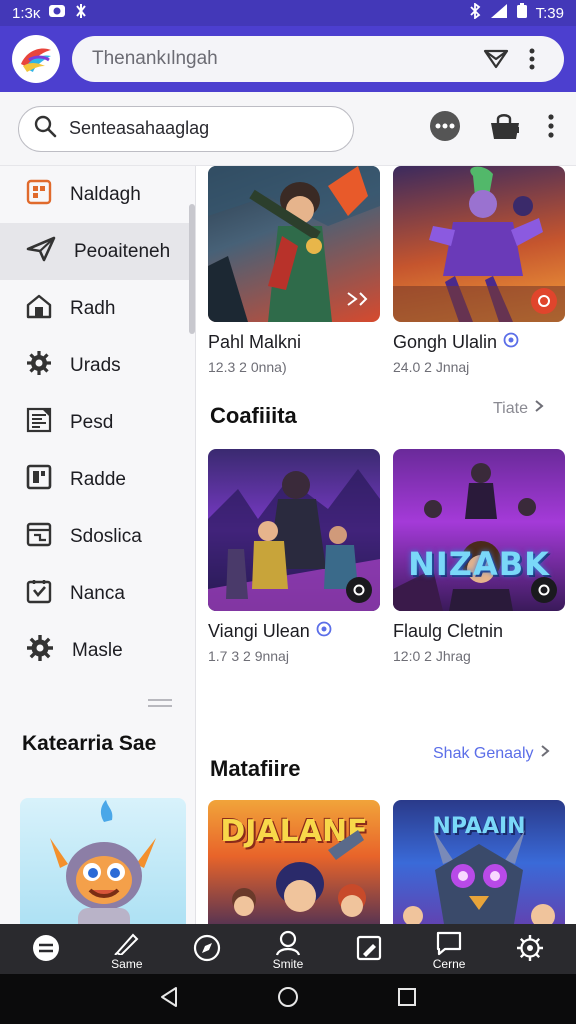  Describe the element at coordinates (103, 861) in the screenshot. I see `promo-mascot-image` at that location.